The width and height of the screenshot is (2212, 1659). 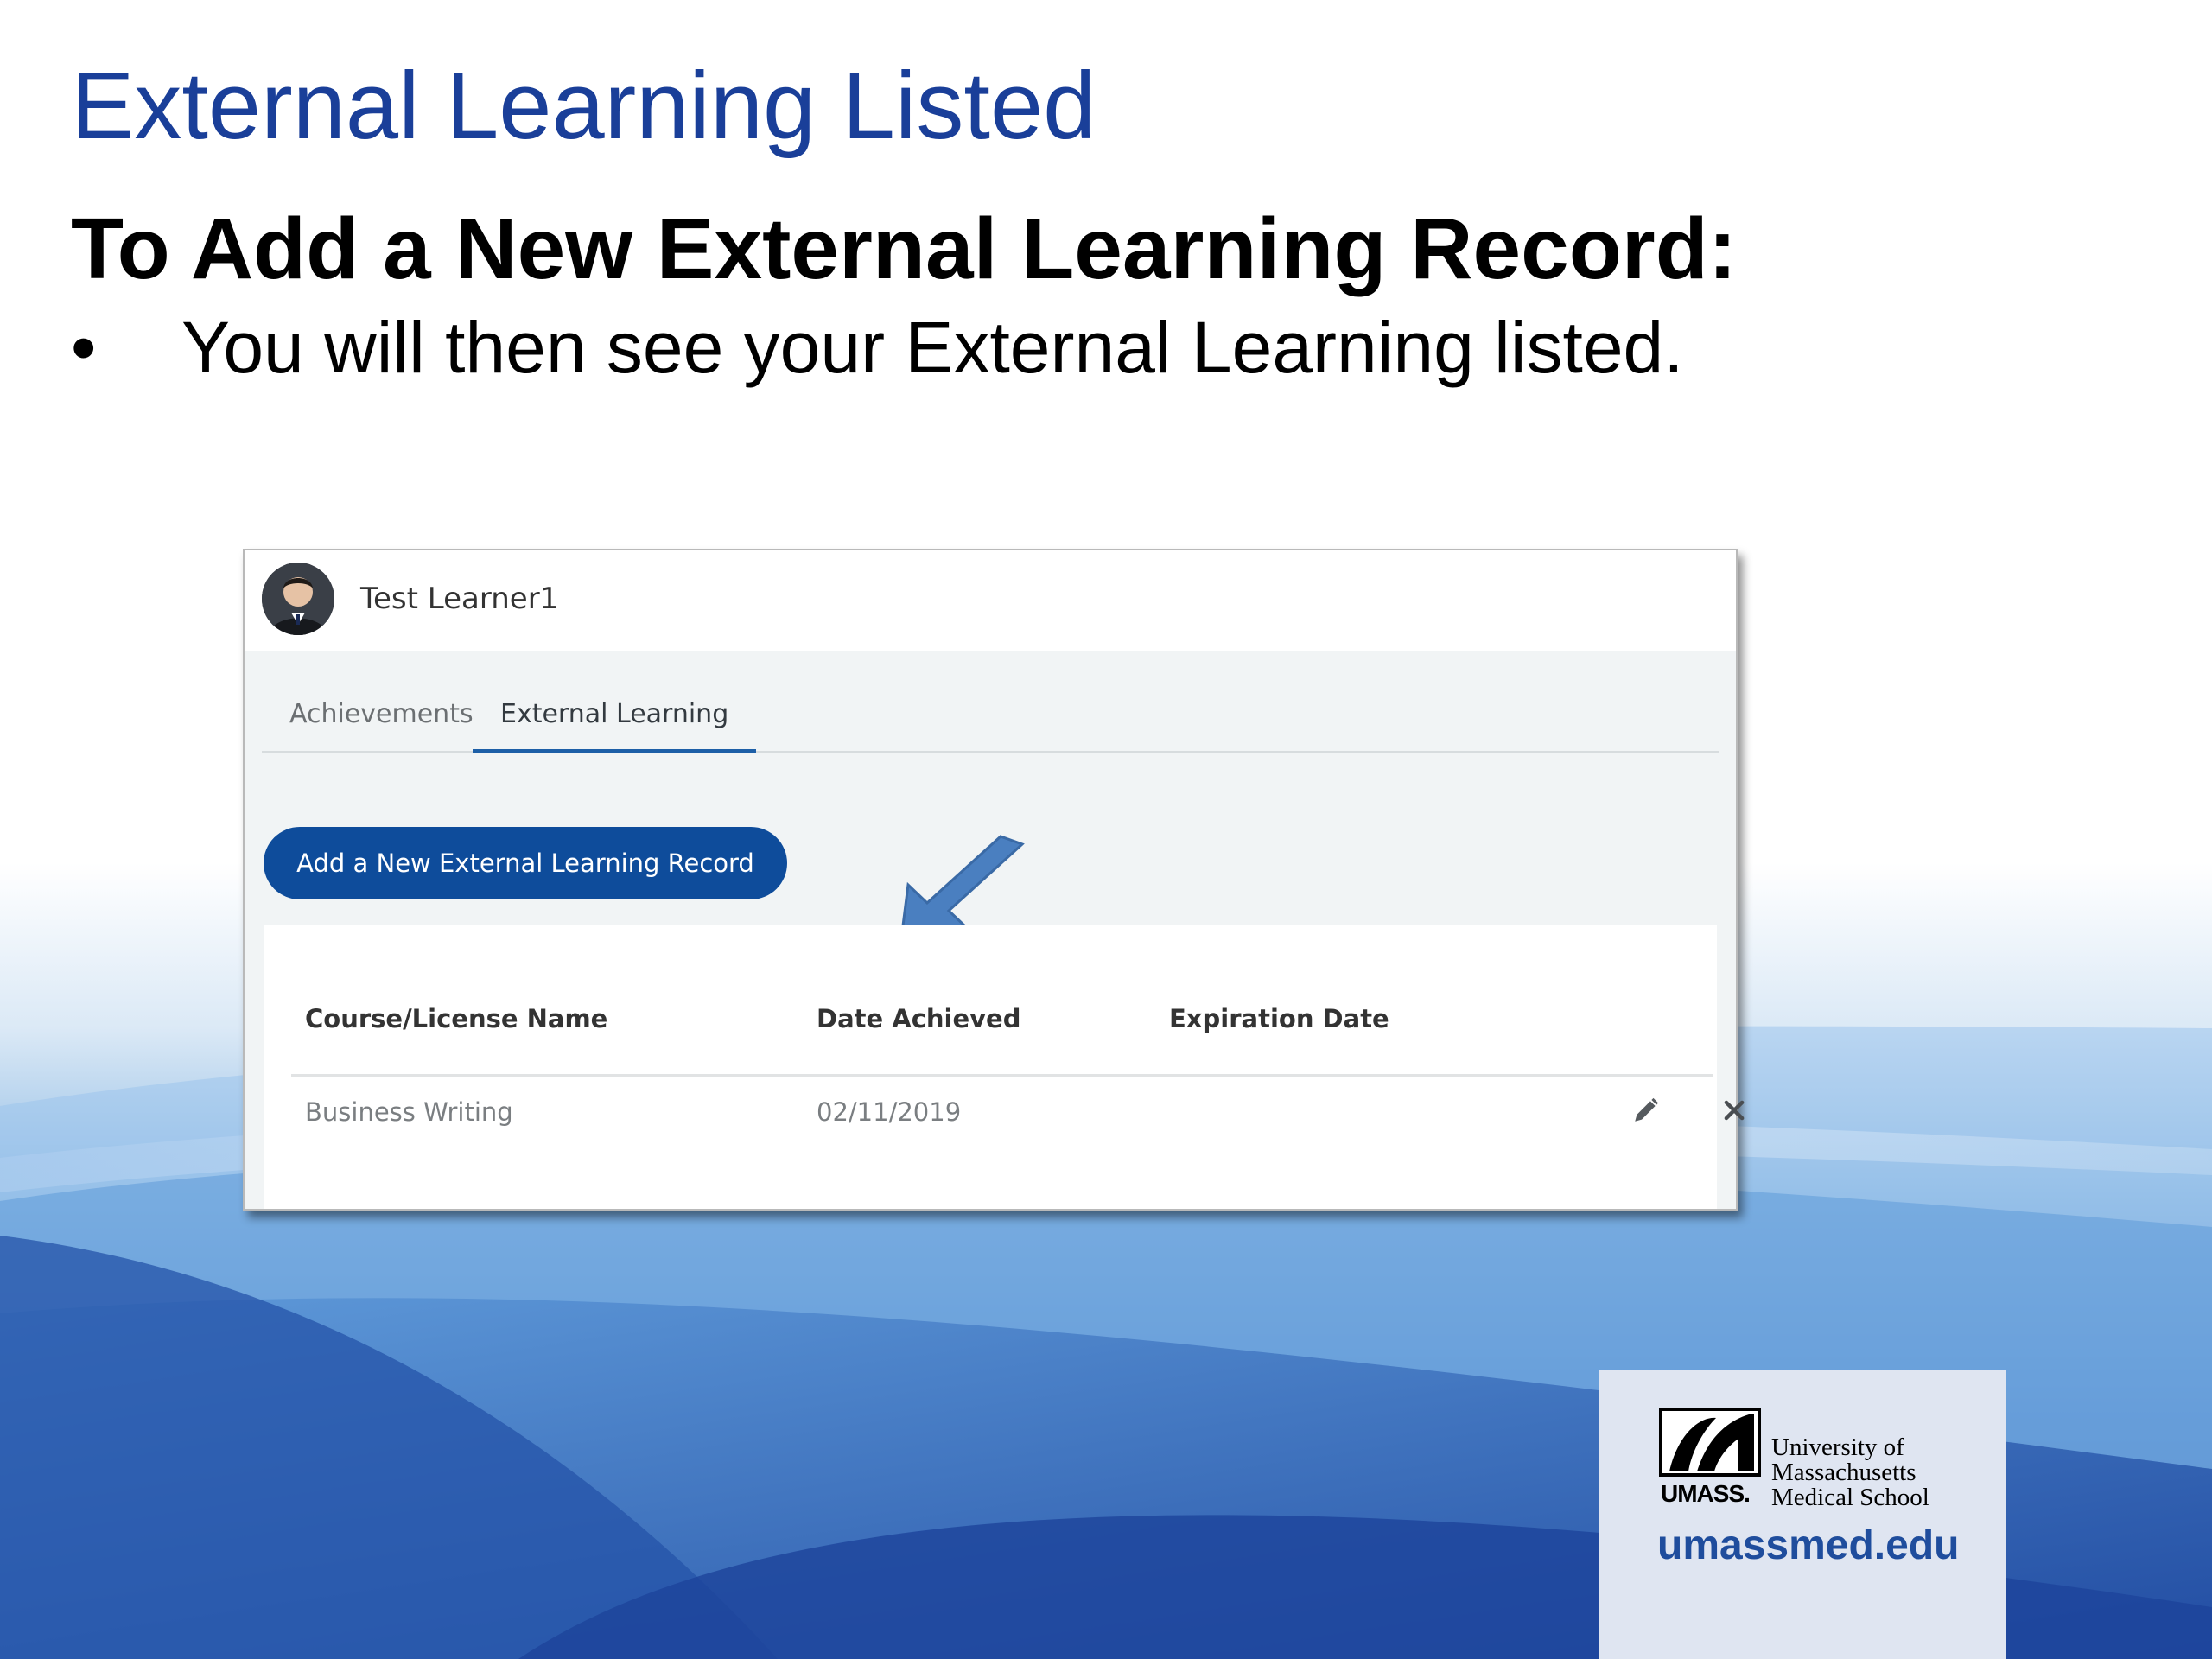 I want to click on column-header-course-name: Course/License Name, so click(x=456, y=1018).